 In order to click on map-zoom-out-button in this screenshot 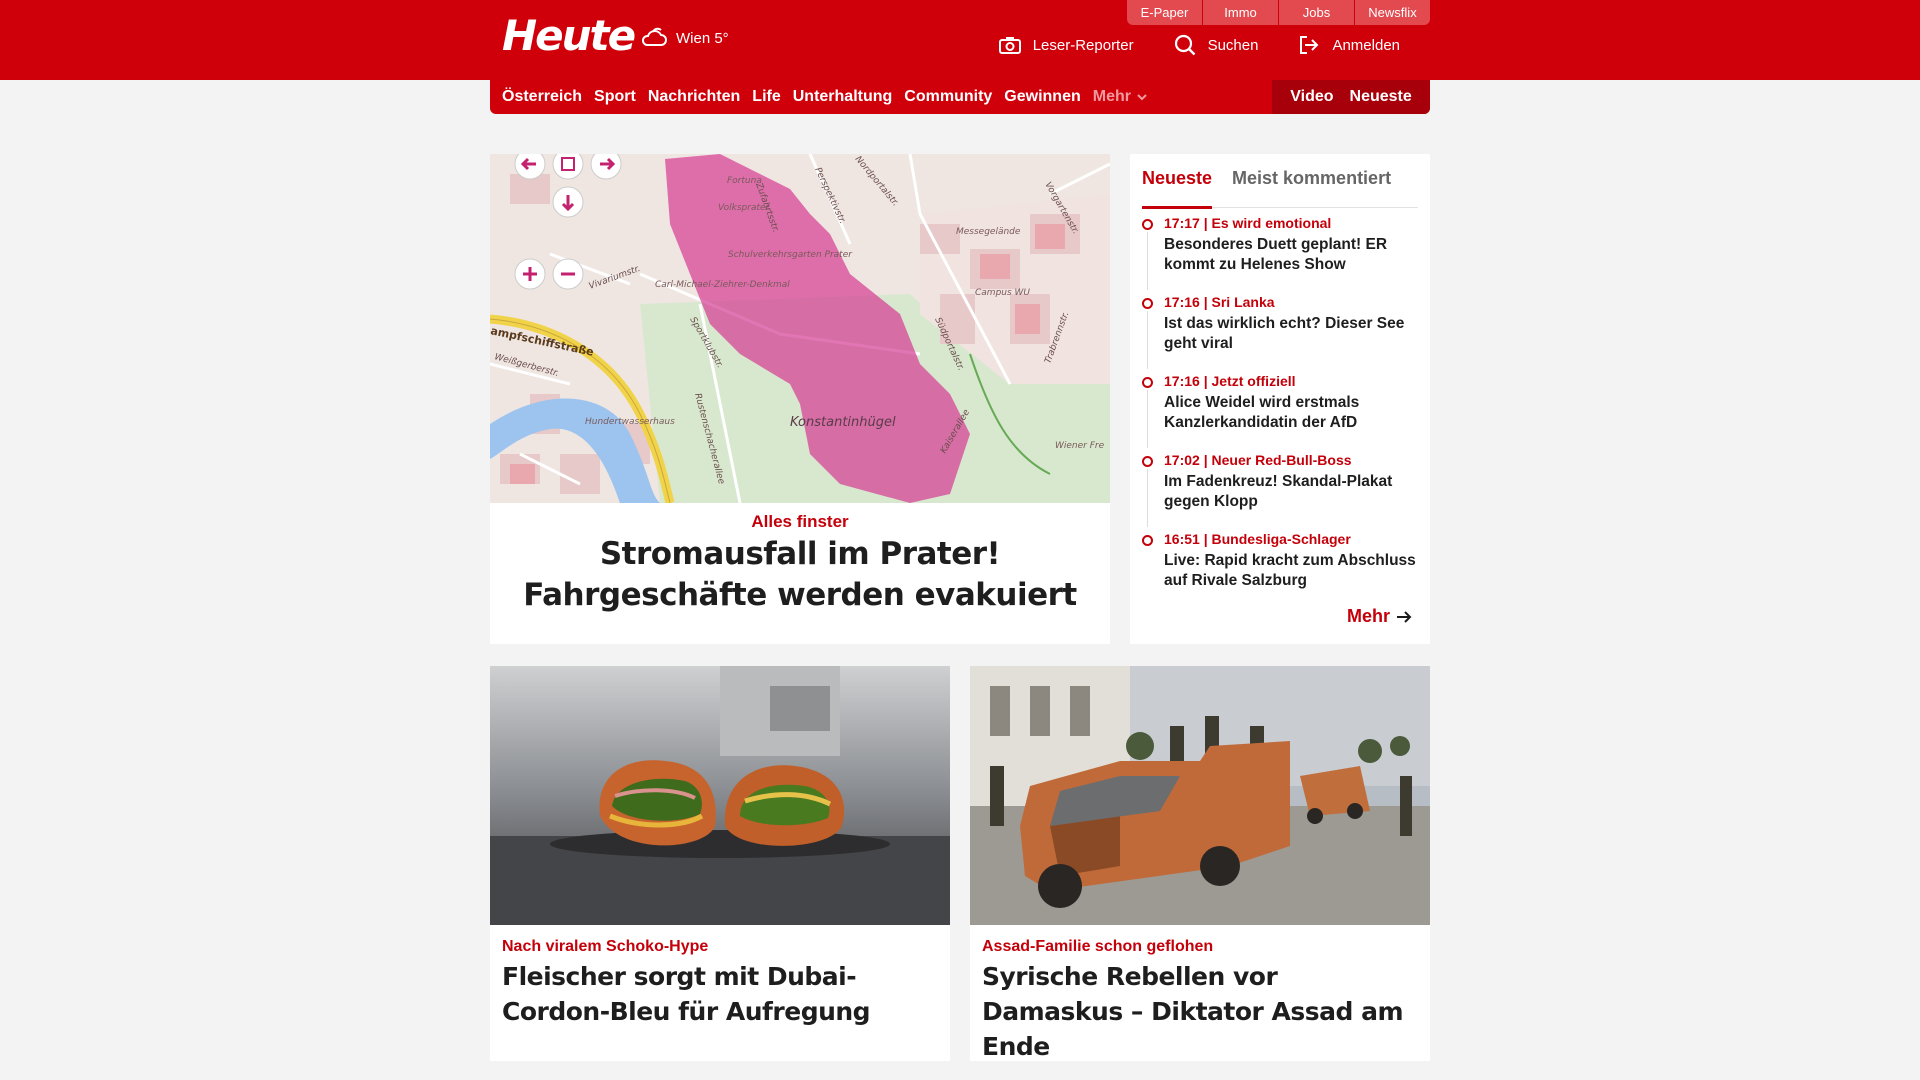, I will do `click(568, 274)`.